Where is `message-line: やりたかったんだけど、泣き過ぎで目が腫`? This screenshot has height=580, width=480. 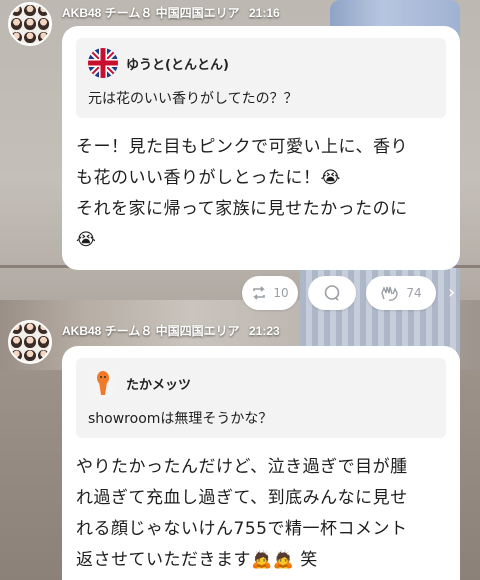
message-line: やりたかったんだけど、泣き過ぎで目が腫 is located at coordinates (242, 467).